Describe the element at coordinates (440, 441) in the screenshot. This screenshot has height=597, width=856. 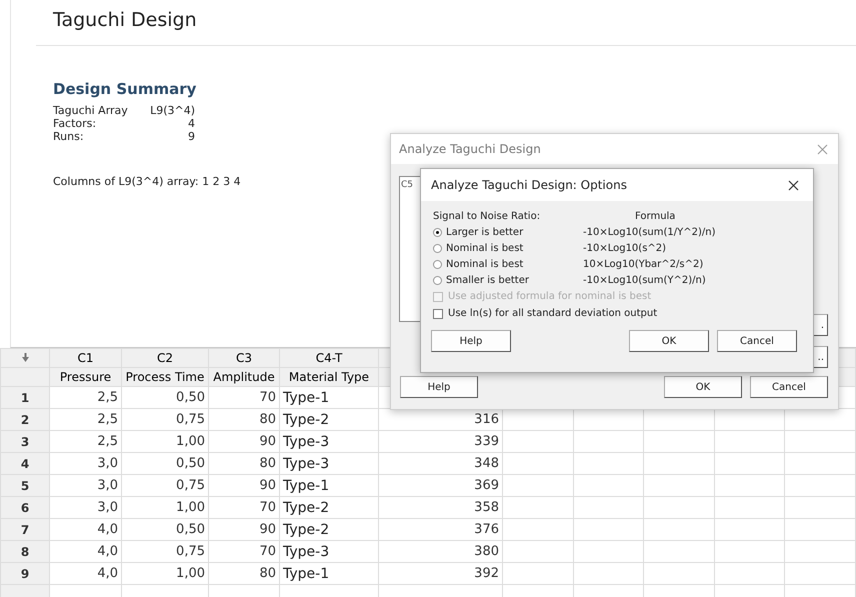
I see `table-cell: 339` at that location.